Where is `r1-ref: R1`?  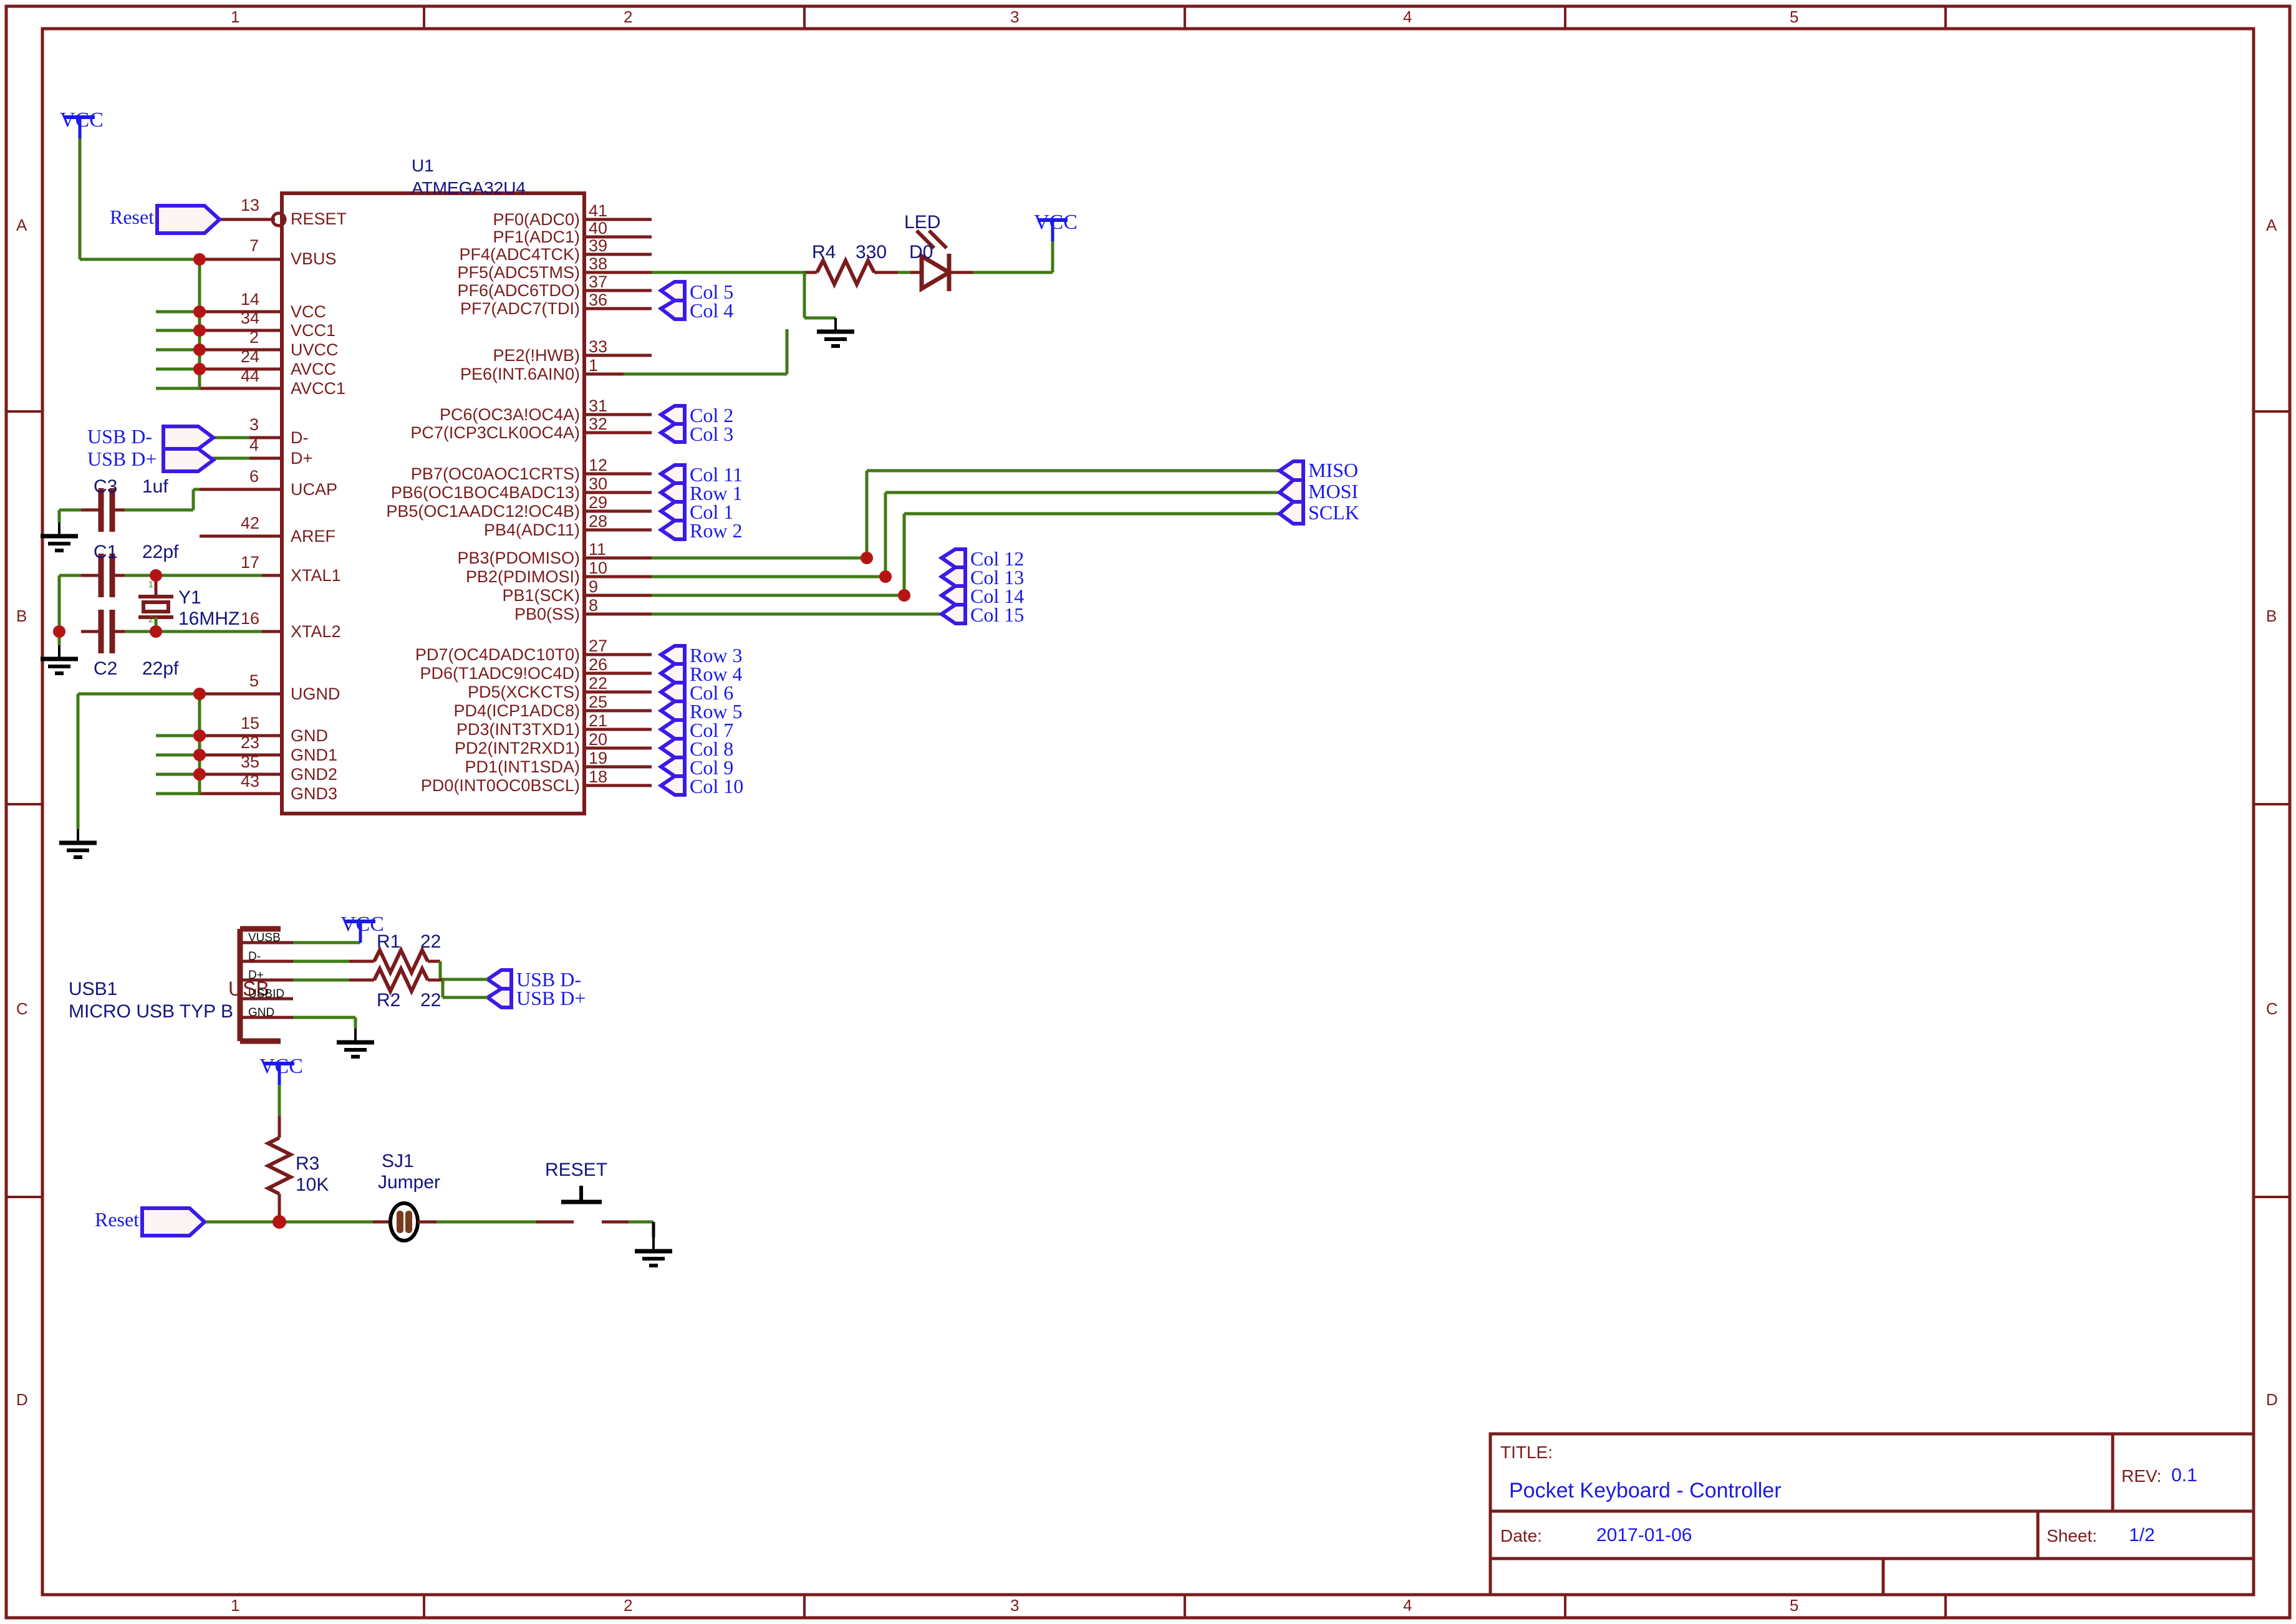
r1-ref: R1 is located at coordinates (389, 942).